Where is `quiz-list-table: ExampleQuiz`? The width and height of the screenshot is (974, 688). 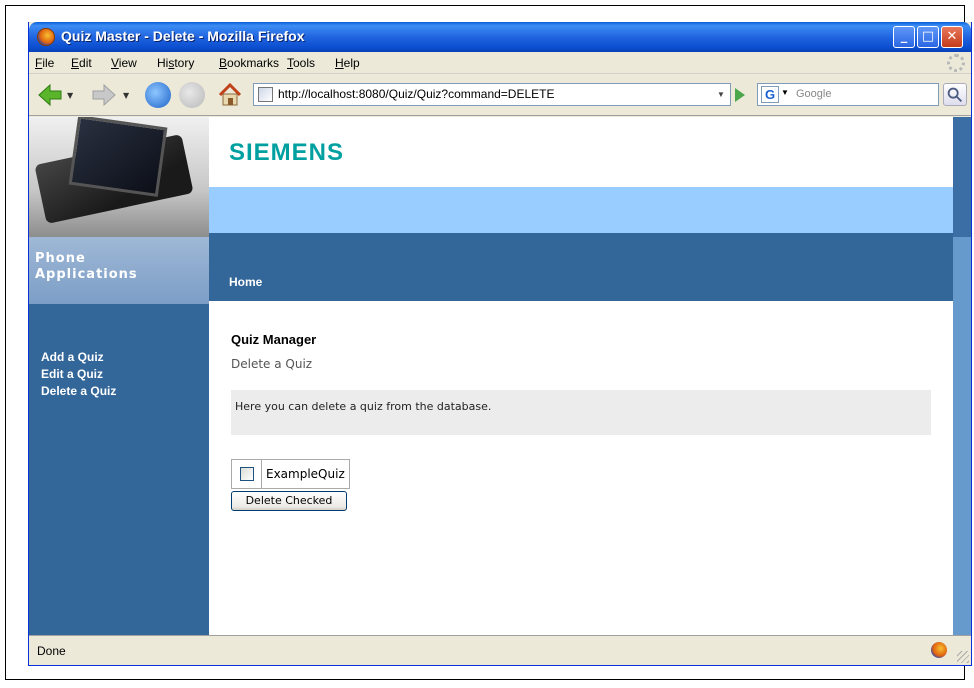 quiz-list-table: ExampleQuiz is located at coordinates (290, 474).